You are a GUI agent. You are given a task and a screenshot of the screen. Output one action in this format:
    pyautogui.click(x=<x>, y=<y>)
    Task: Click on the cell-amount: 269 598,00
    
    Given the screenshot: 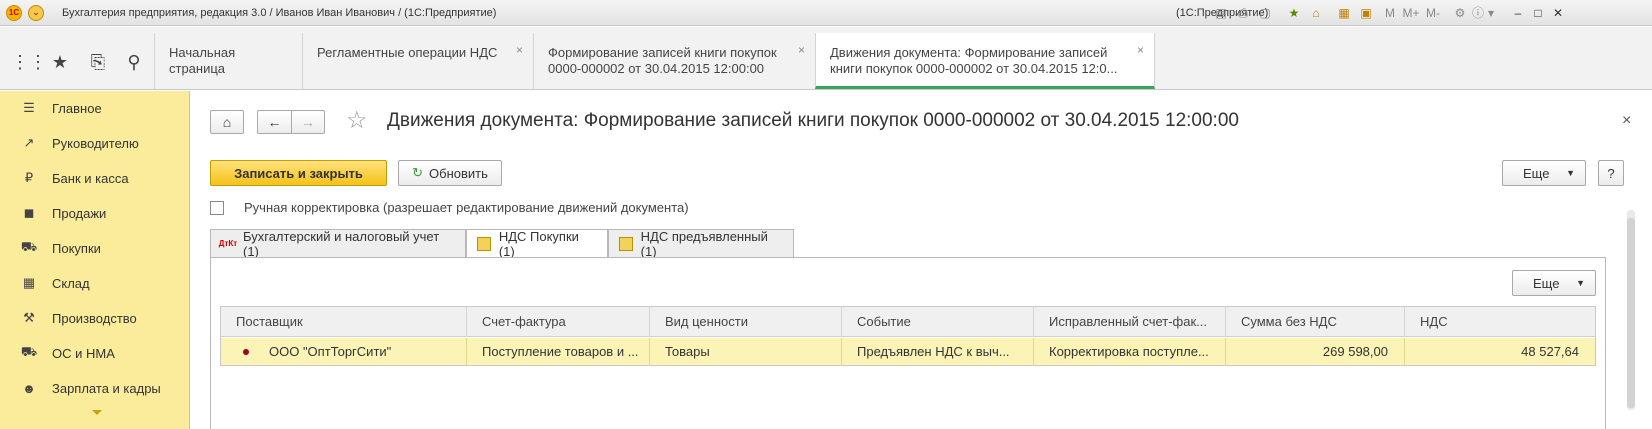 What is the action you would take?
    pyautogui.click(x=1315, y=351)
    